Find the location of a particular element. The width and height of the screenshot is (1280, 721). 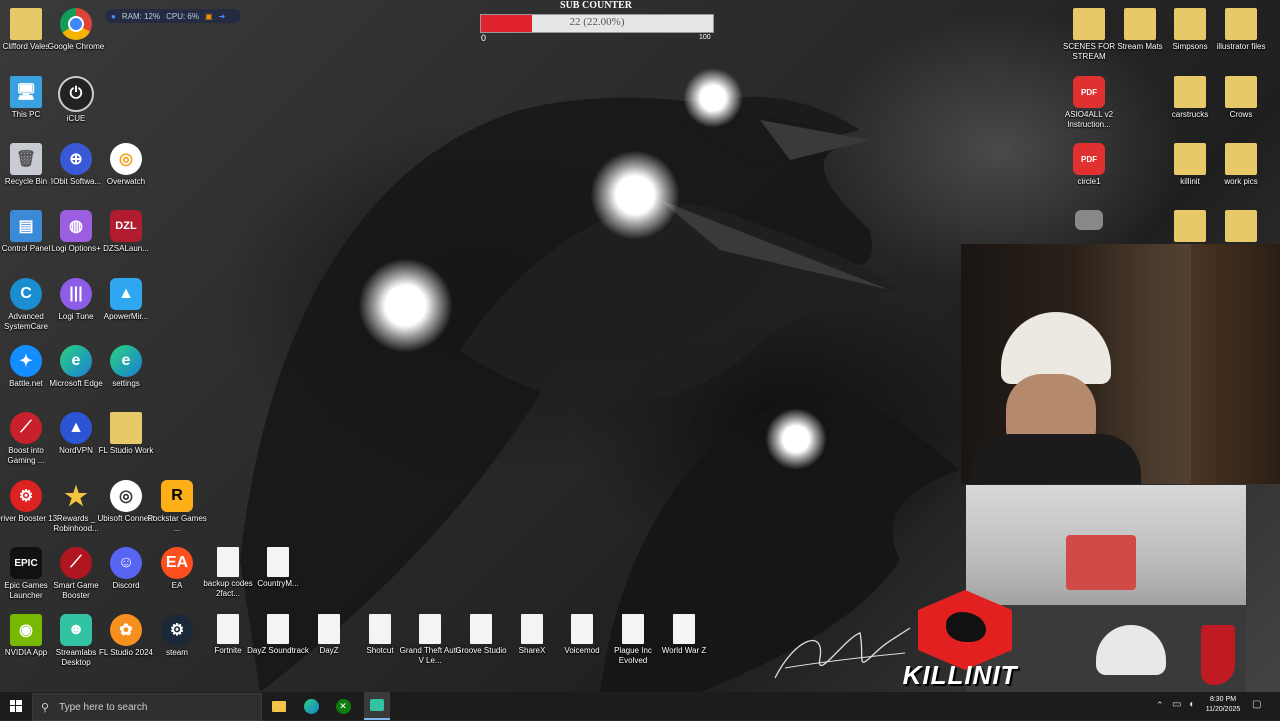

recycle-bin-icon: 🗑 is located at coordinates (26, 159).